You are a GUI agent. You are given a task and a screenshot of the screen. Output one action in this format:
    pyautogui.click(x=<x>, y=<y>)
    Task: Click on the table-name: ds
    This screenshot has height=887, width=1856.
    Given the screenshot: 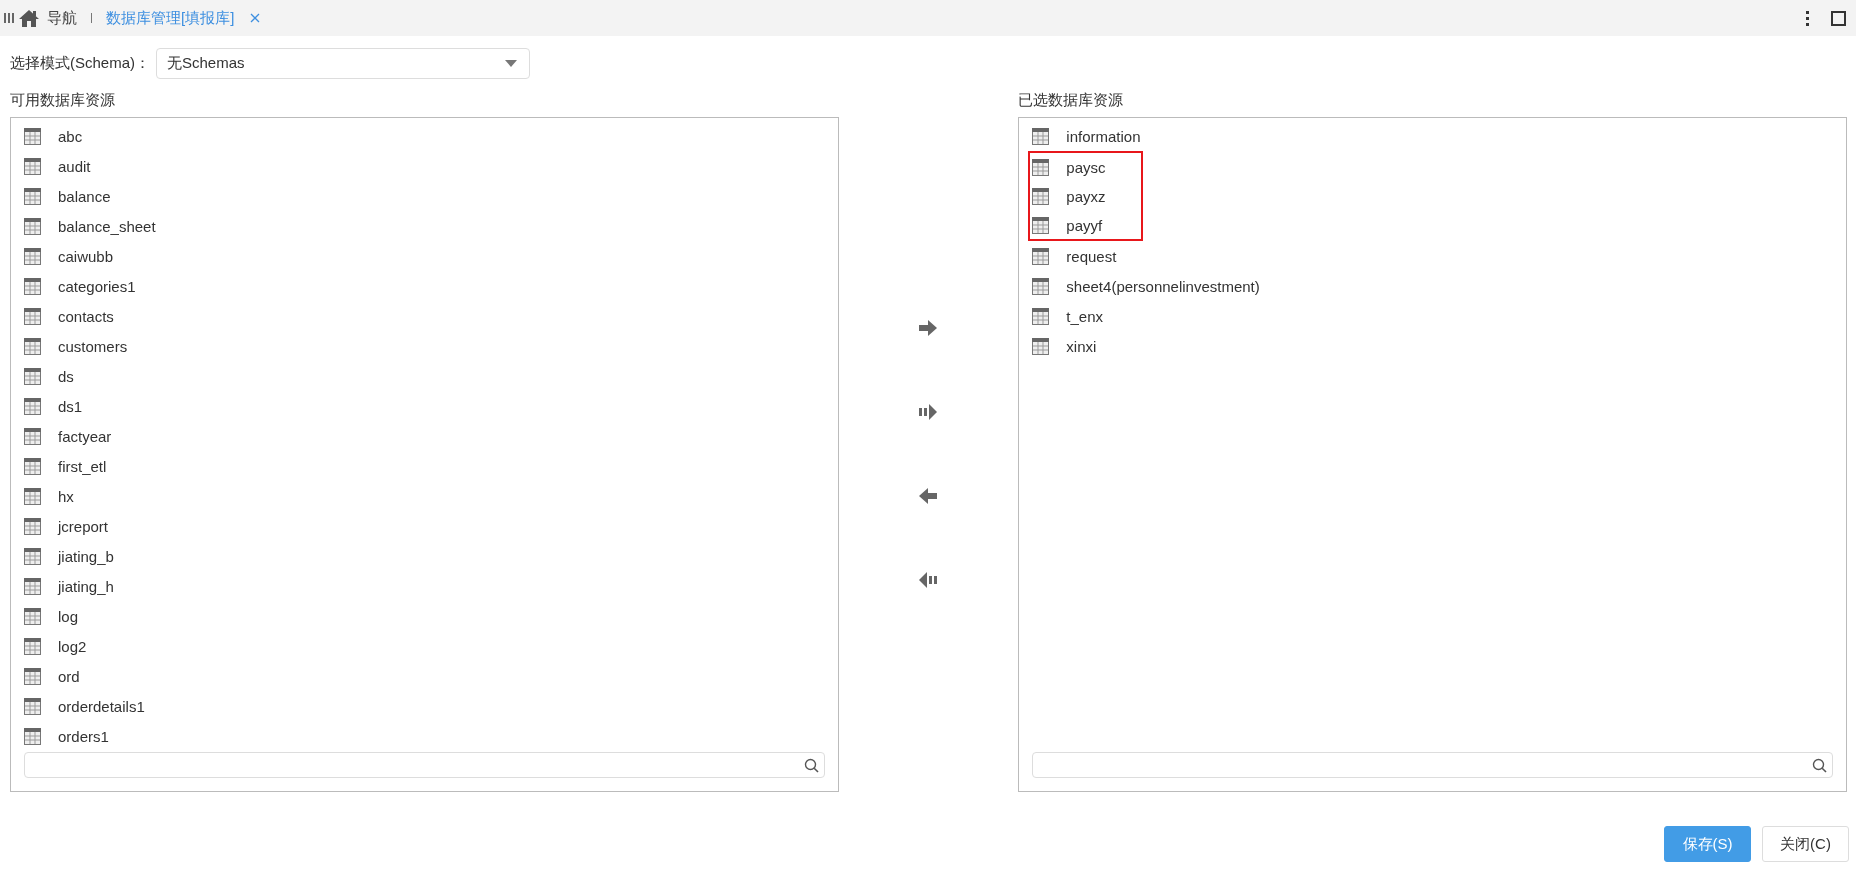 What is the action you would take?
    pyautogui.click(x=66, y=376)
    